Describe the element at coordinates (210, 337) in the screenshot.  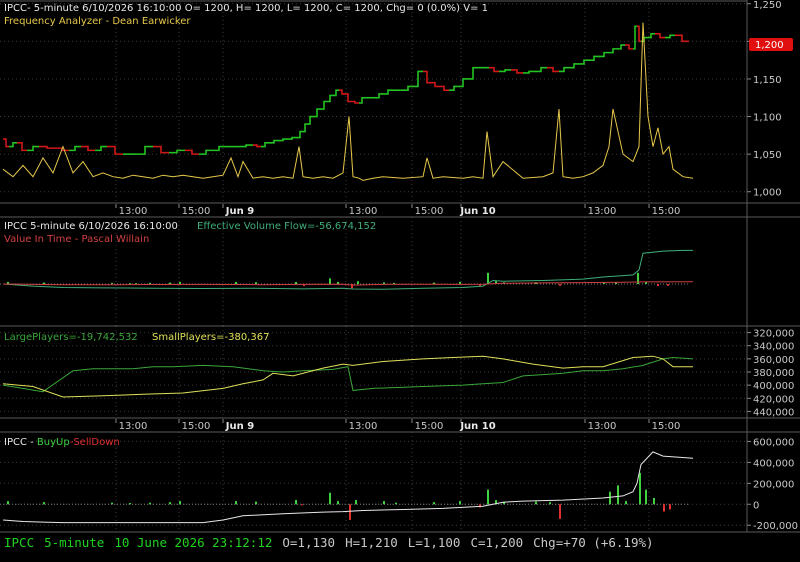
I see `small-players-label: SmallPlayers=-380,367` at that location.